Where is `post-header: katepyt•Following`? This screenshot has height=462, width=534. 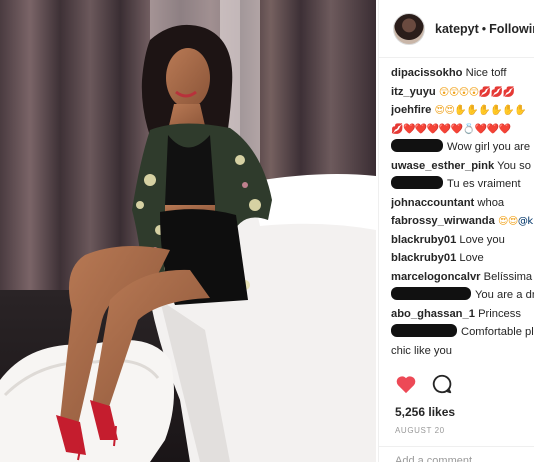
post-header: katepyt•Following is located at coordinates (456, 29).